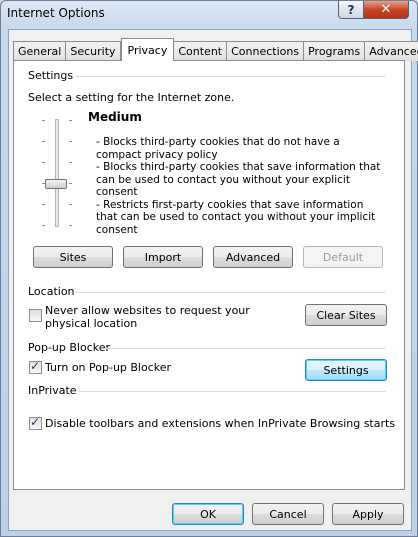 Image resolution: width=418 pixels, height=537 pixels. I want to click on import-button: Import, so click(163, 257).